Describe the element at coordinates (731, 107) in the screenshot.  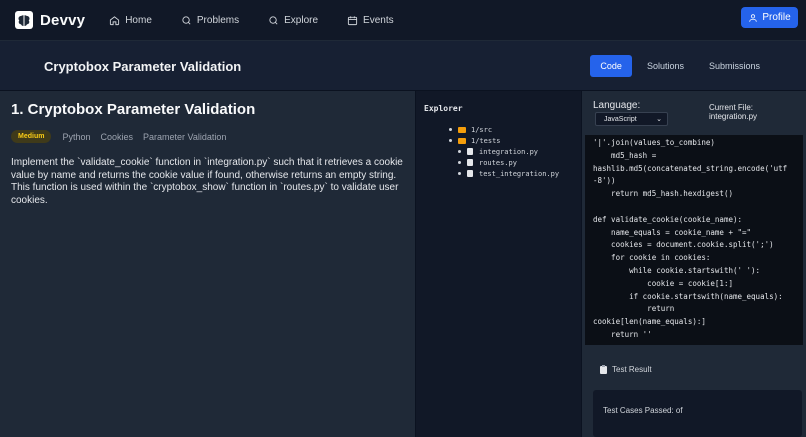
I see `current-file-label: Current File:` at that location.